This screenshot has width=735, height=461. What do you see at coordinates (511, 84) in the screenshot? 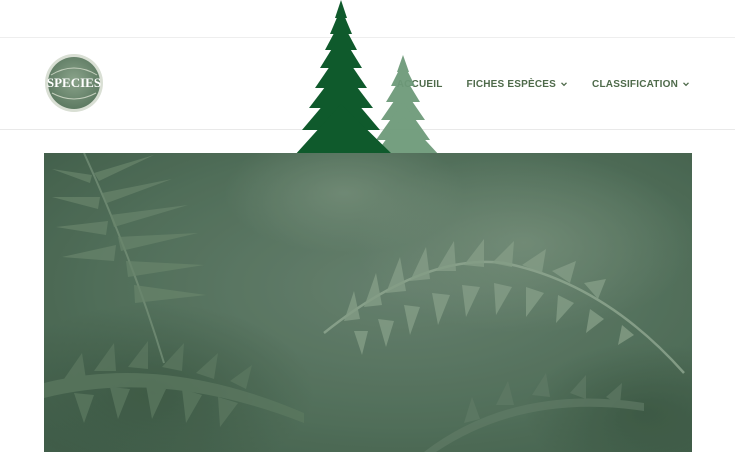
I see `nav-item-label: FICHES ESPÈCES` at bounding box center [511, 84].